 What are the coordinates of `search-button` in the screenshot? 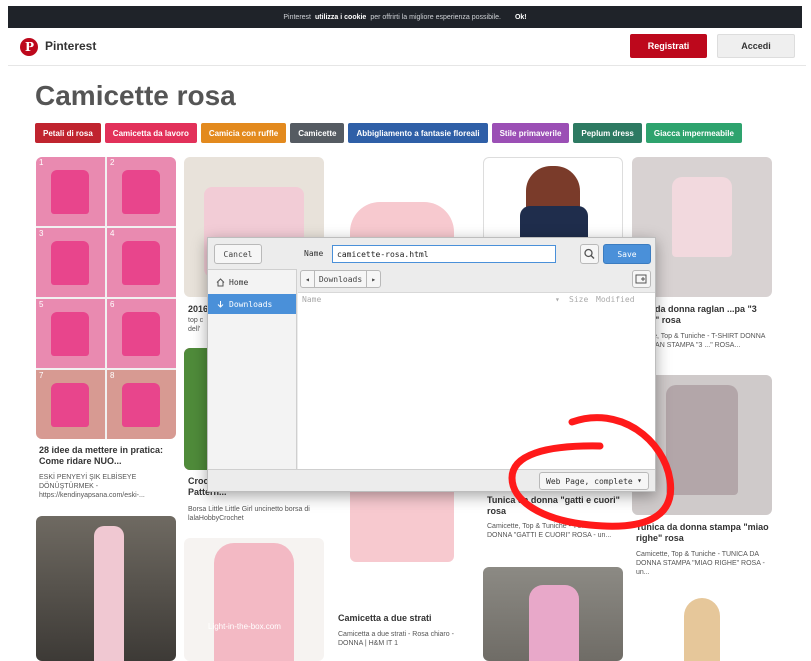 It's located at (589, 254).